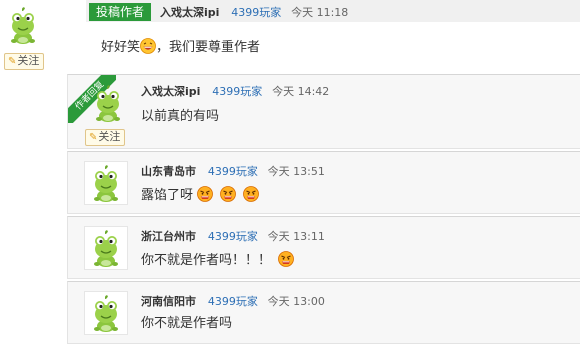 Image resolution: width=580 pixels, height=351 pixels. I want to click on reply-meta: 入戏太深ipi 4399玩家 今天 14:42, so click(235, 91).